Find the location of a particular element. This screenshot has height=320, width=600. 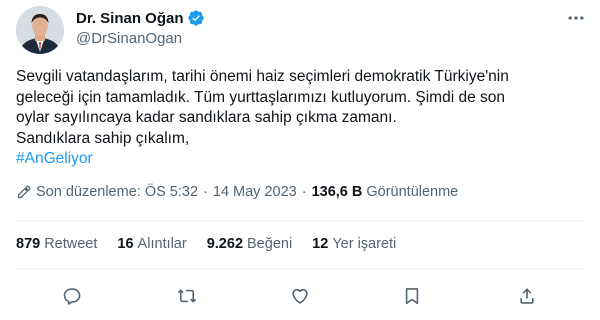

avatar is located at coordinates (40, 30).